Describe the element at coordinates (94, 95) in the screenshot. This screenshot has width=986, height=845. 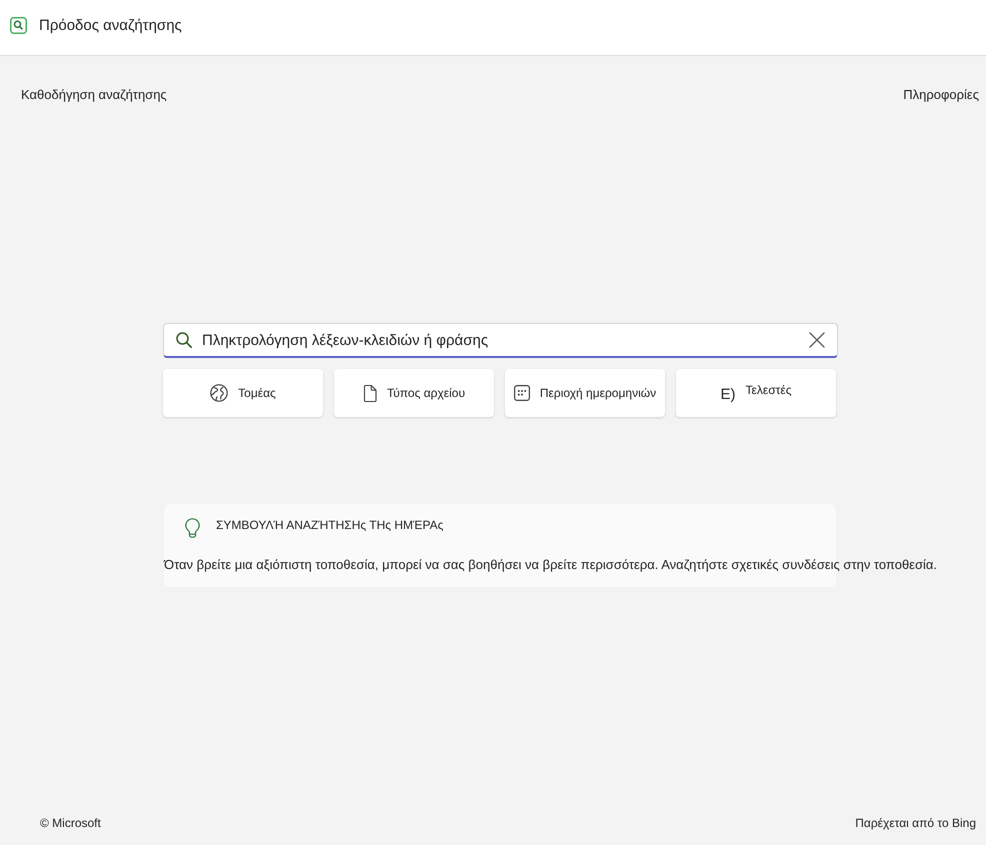
I see `search-guidance-link: Καθοδήγηση αναζήτησης` at that location.